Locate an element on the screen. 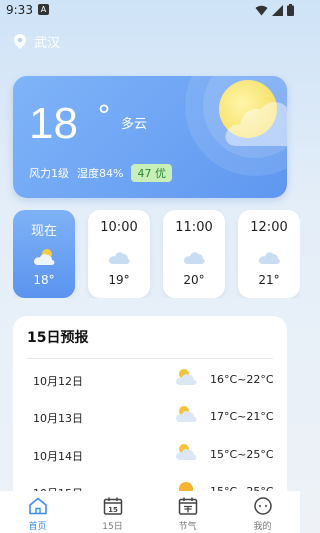 This screenshot has width=320, height=533. hourly-forecast: 现在 18° 10:00 19° 11:00 20° 12:00 21° is located at coordinates (156, 254).